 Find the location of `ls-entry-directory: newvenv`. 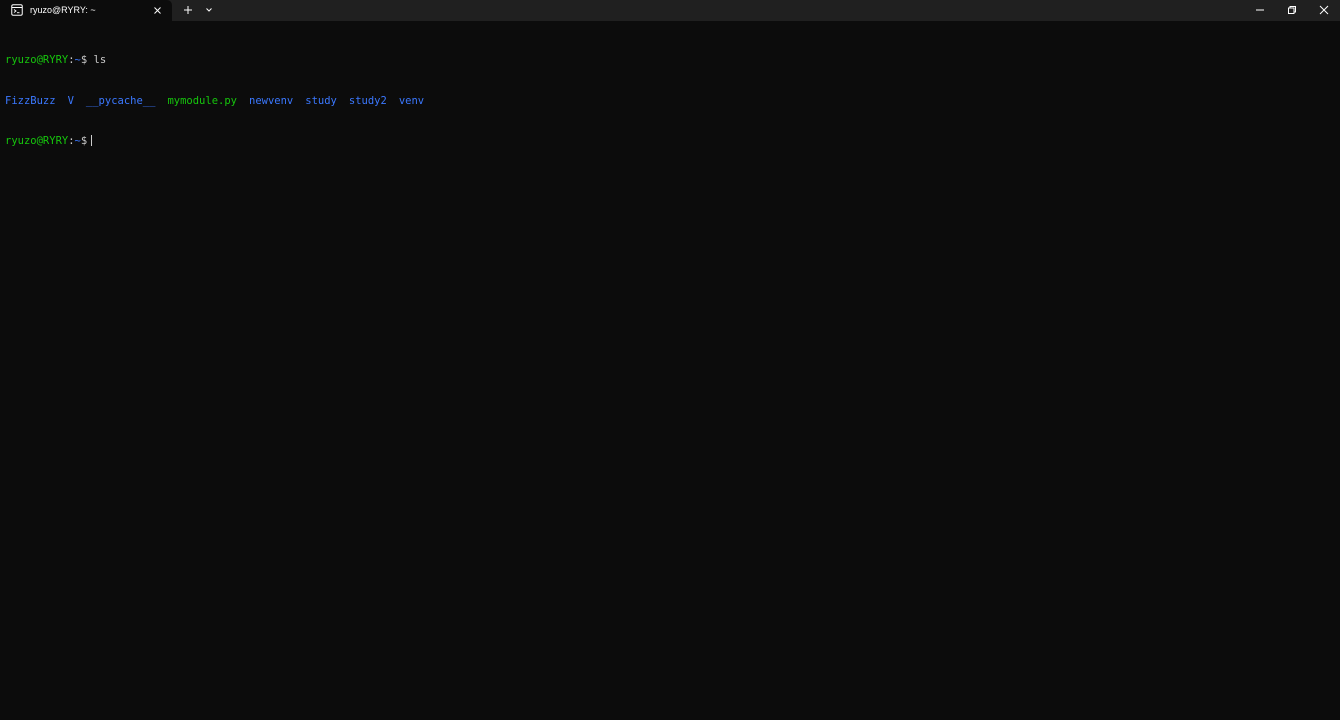

ls-entry-directory: newvenv is located at coordinates (271, 100).